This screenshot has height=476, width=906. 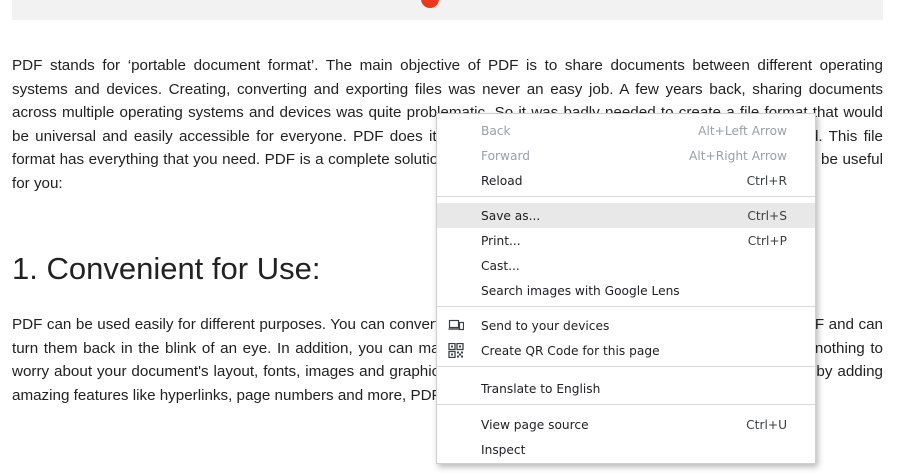 What do you see at coordinates (541, 388) in the screenshot?
I see `menu-item-label: Translate to English` at bounding box center [541, 388].